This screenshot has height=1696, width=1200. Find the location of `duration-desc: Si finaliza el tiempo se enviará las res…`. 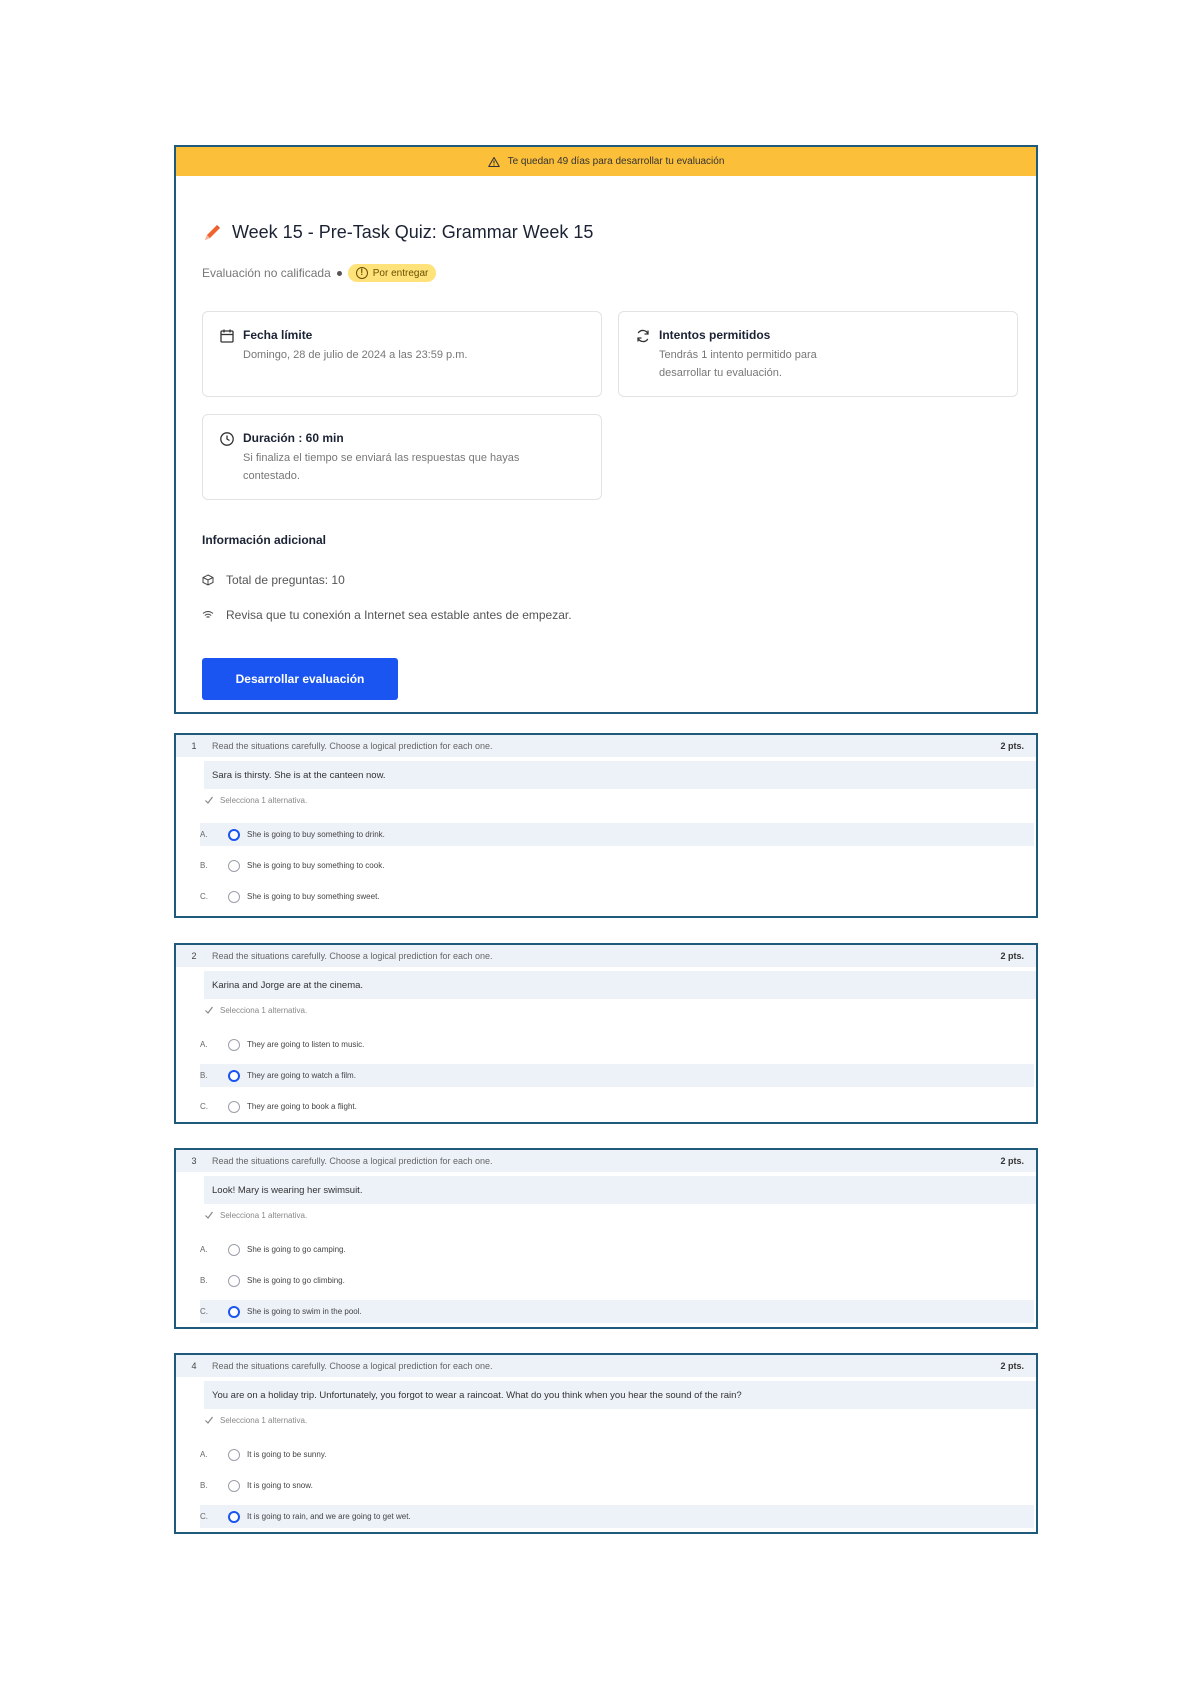

duration-desc: Si finaliza el tiempo se enviará las res… is located at coordinates (381, 467).